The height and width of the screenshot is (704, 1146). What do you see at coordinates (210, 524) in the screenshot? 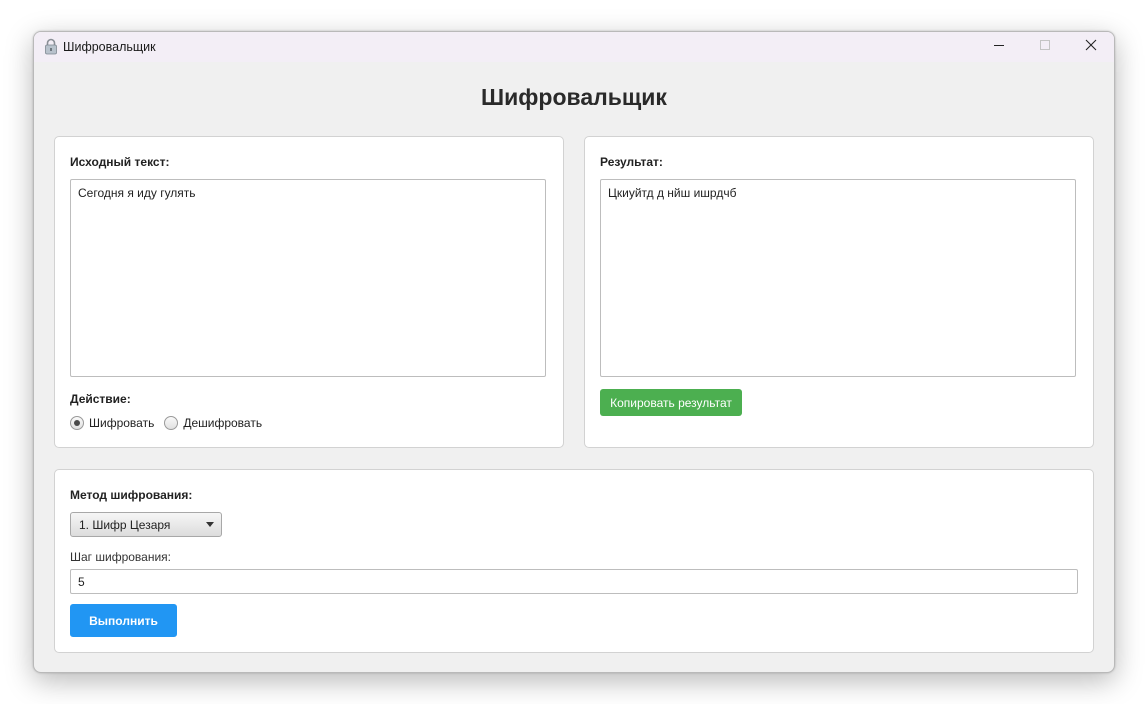
I see `chevron-down-icon` at bounding box center [210, 524].